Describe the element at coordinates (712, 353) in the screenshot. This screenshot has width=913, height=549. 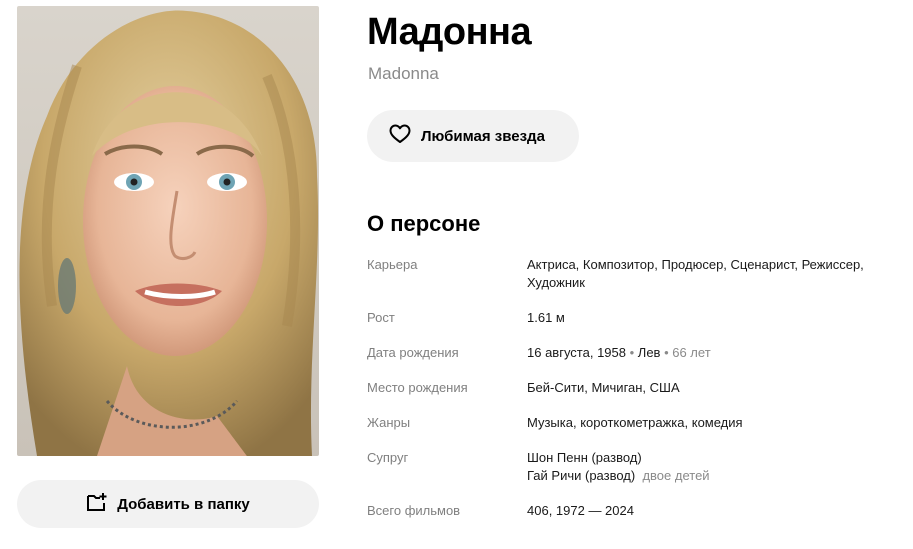
I see `birth-date-value: 16 августа, 1958 • Лев • 66 лет` at that location.